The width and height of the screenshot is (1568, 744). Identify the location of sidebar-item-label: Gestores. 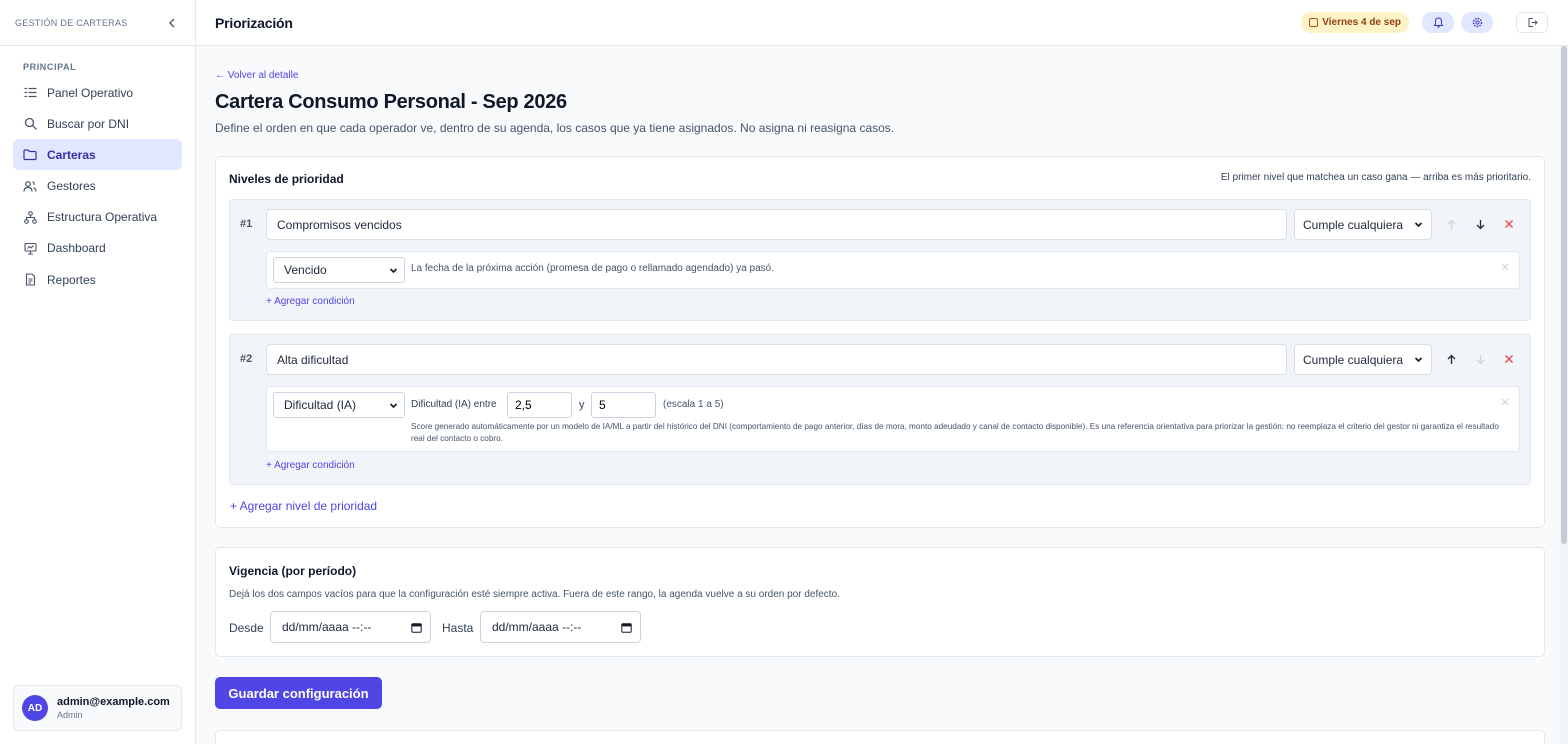
(71, 186).